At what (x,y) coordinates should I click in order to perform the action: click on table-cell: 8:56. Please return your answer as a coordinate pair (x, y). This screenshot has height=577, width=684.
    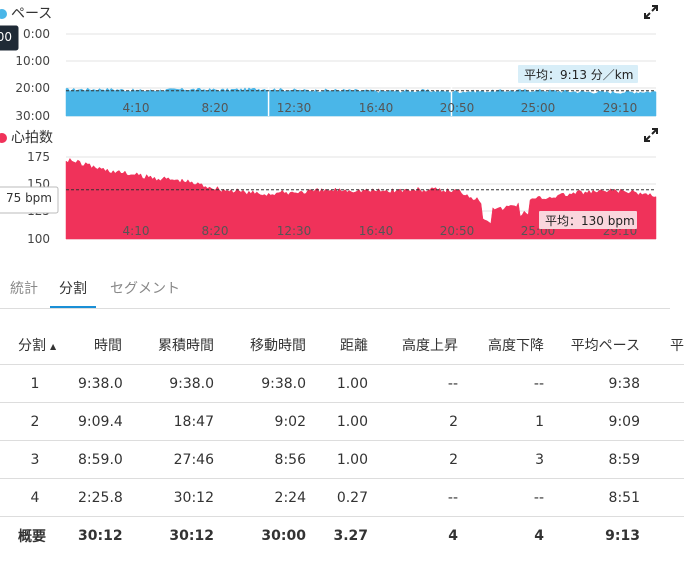
    Looking at the image, I should click on (268, 459).